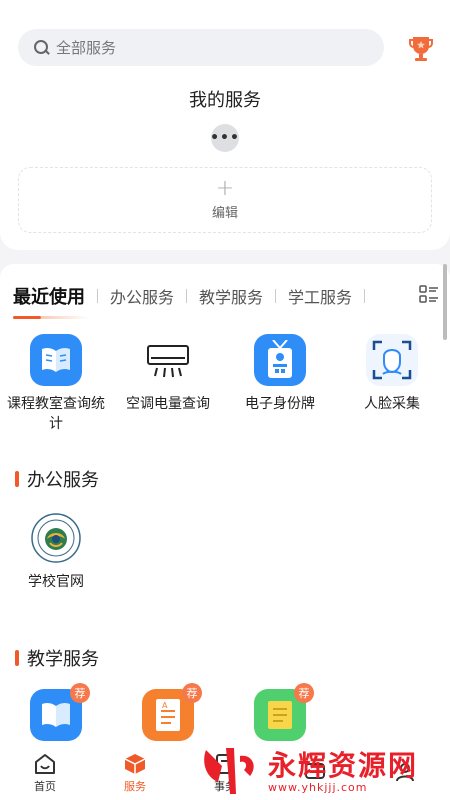  I want to click on app-label: 人脸采集, so click(392, 404).